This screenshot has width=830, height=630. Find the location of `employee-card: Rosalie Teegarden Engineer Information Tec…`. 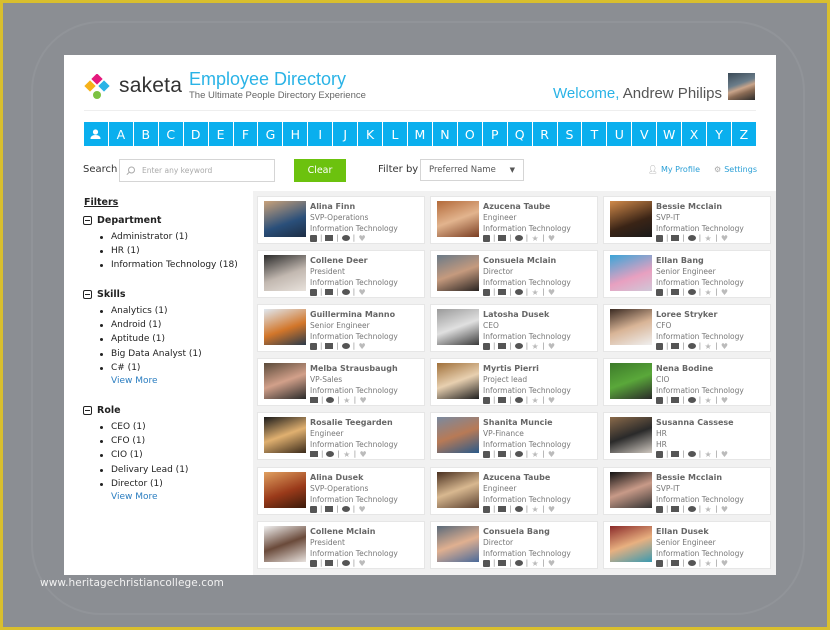

employee-card: Rosalie Teegarden Engineer Information Tec… is located at coordinates (341, 436).